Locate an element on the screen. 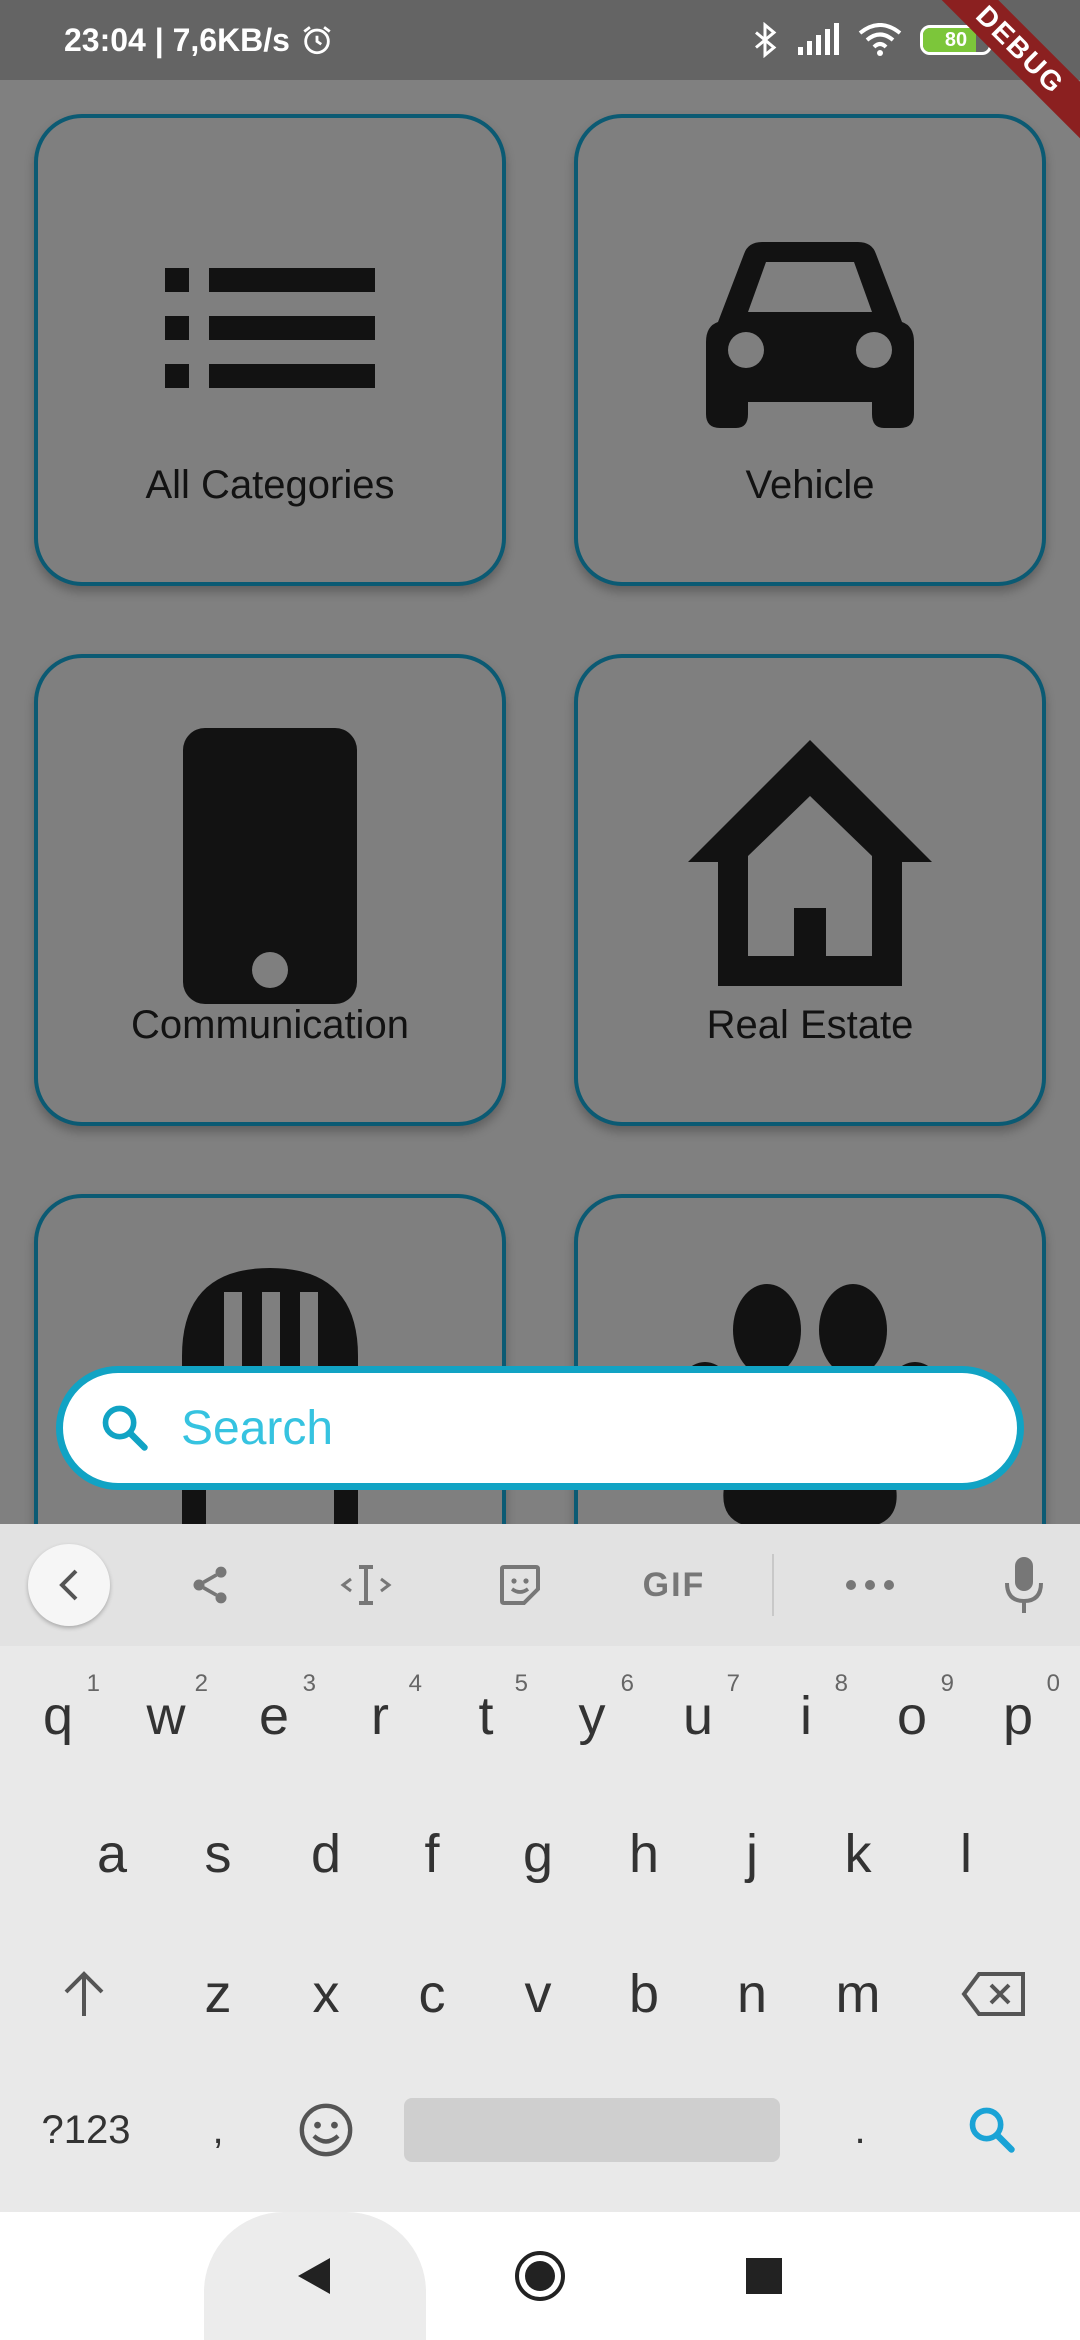 The image size is (1080, 2340). category-tile-vehicle: Vehicle is located at coordinates (810, 350).